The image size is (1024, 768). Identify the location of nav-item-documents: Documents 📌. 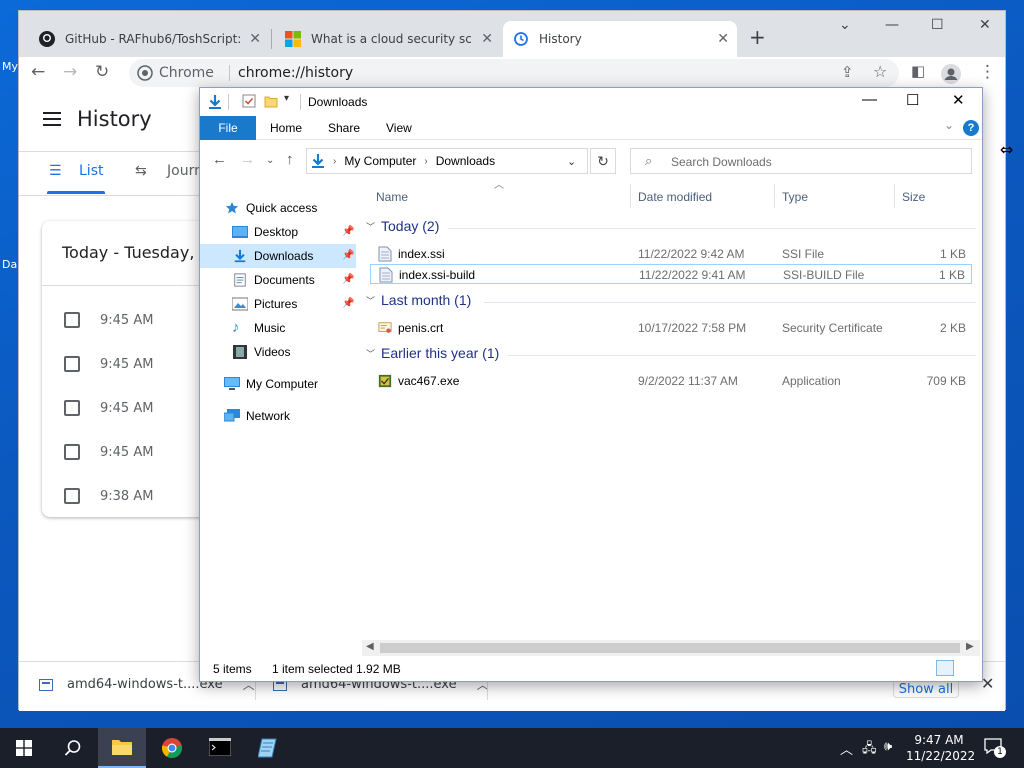
(278, 280).